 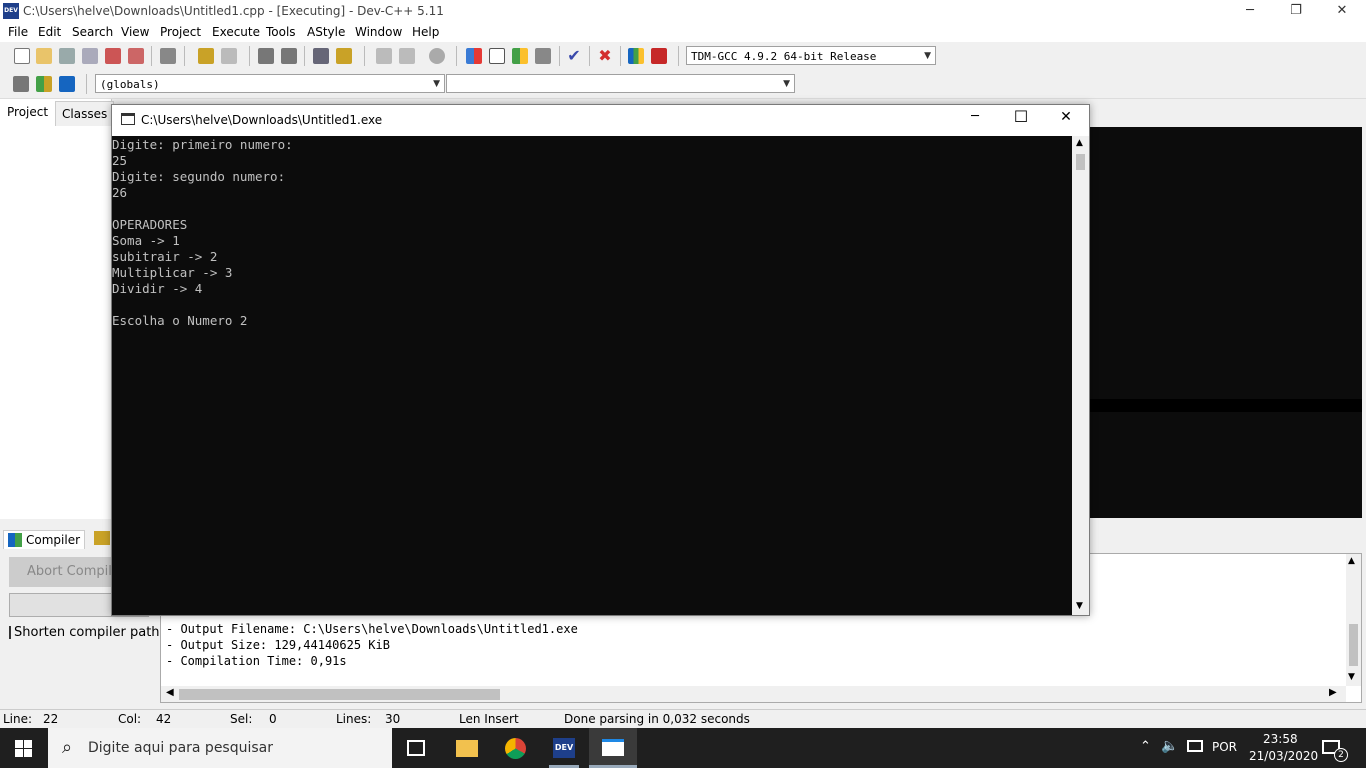 I want to click on console-scroll-thumb, so click(x=1080, y=162).